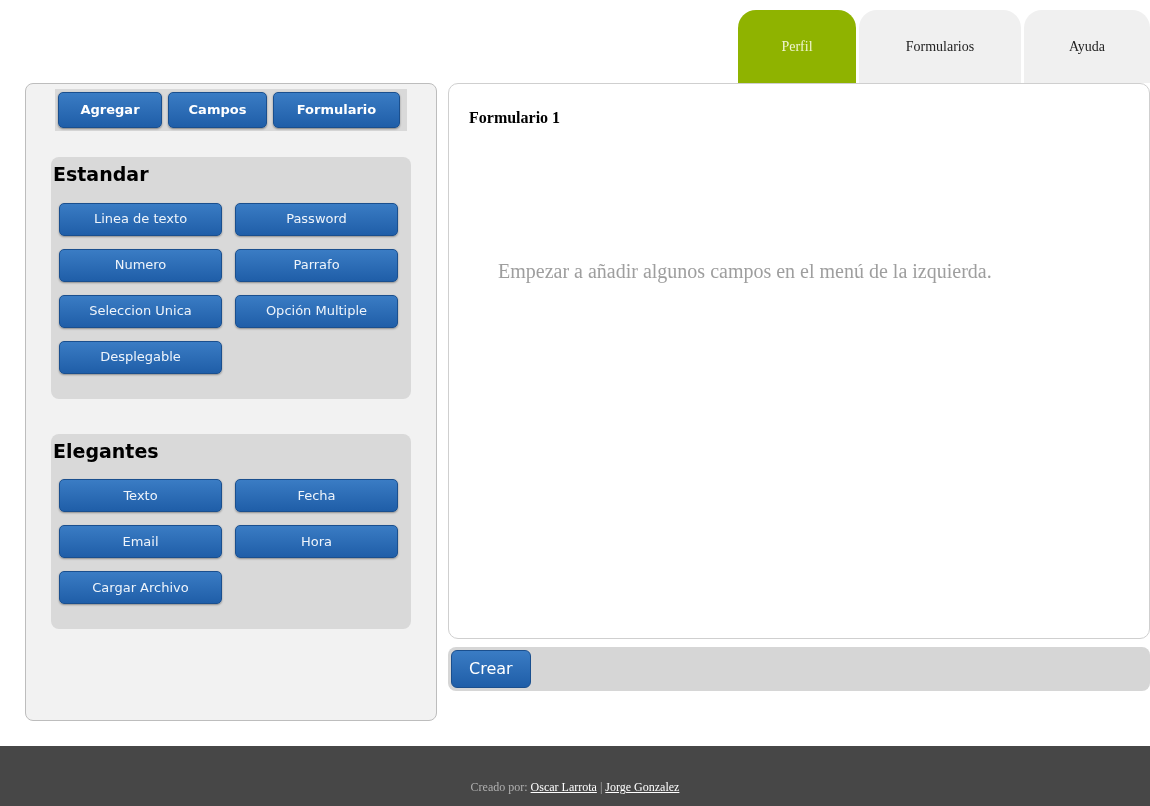  What do you see at coordinates (316, 495) in the screenshot?
I see `field-type-button: Fecha` at bounding box center [316, 495].